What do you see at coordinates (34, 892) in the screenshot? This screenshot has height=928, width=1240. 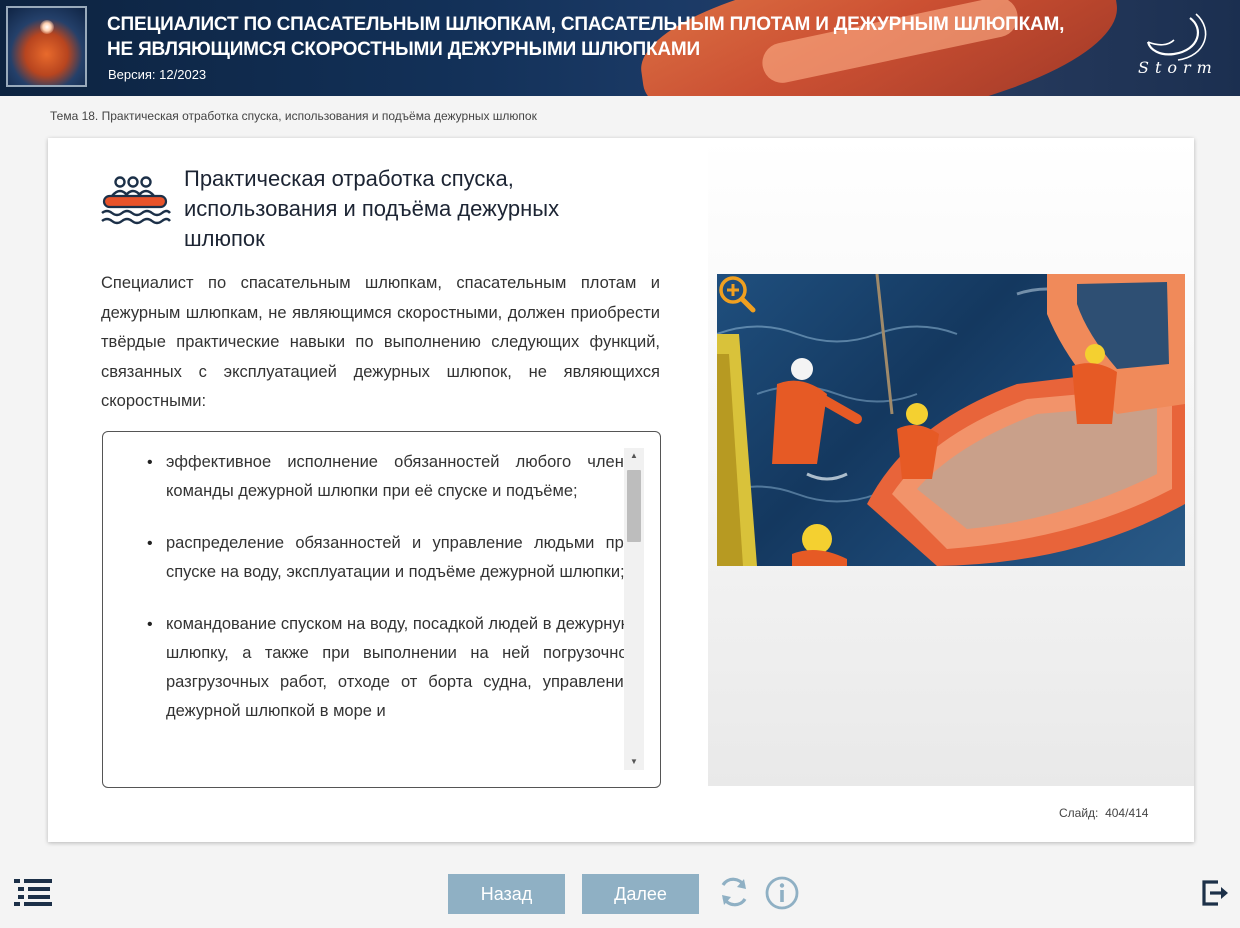 I see `list-menu-icon` at bounding box center [34, 892].